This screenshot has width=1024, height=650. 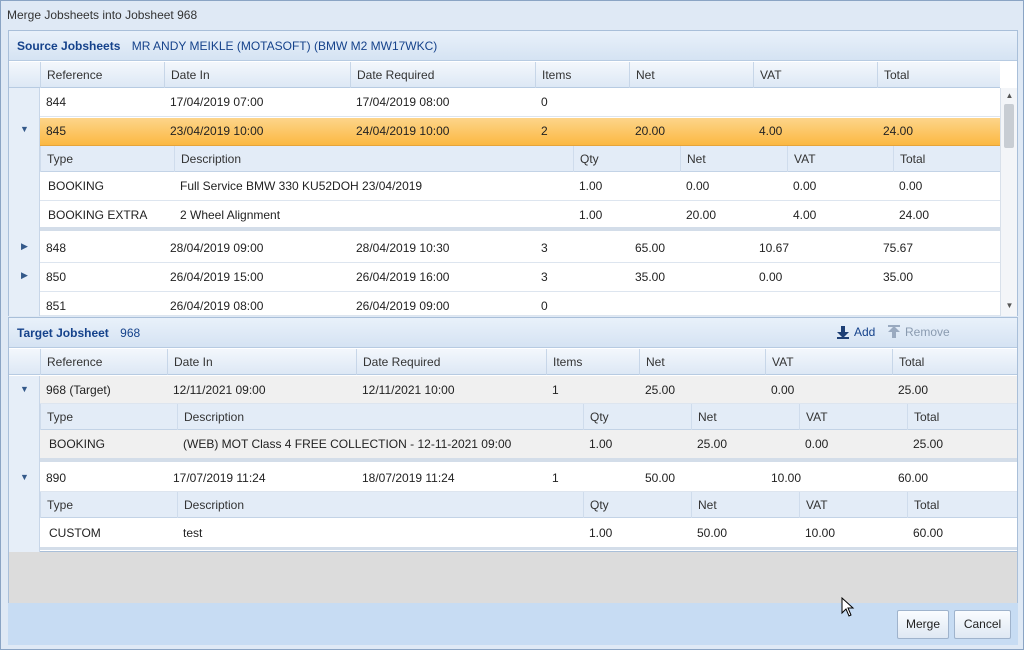 What do you see at coordinates (982, 624) in the screenshot?
I see `cancel-button: Cancel` at bounding box center [982, 624].